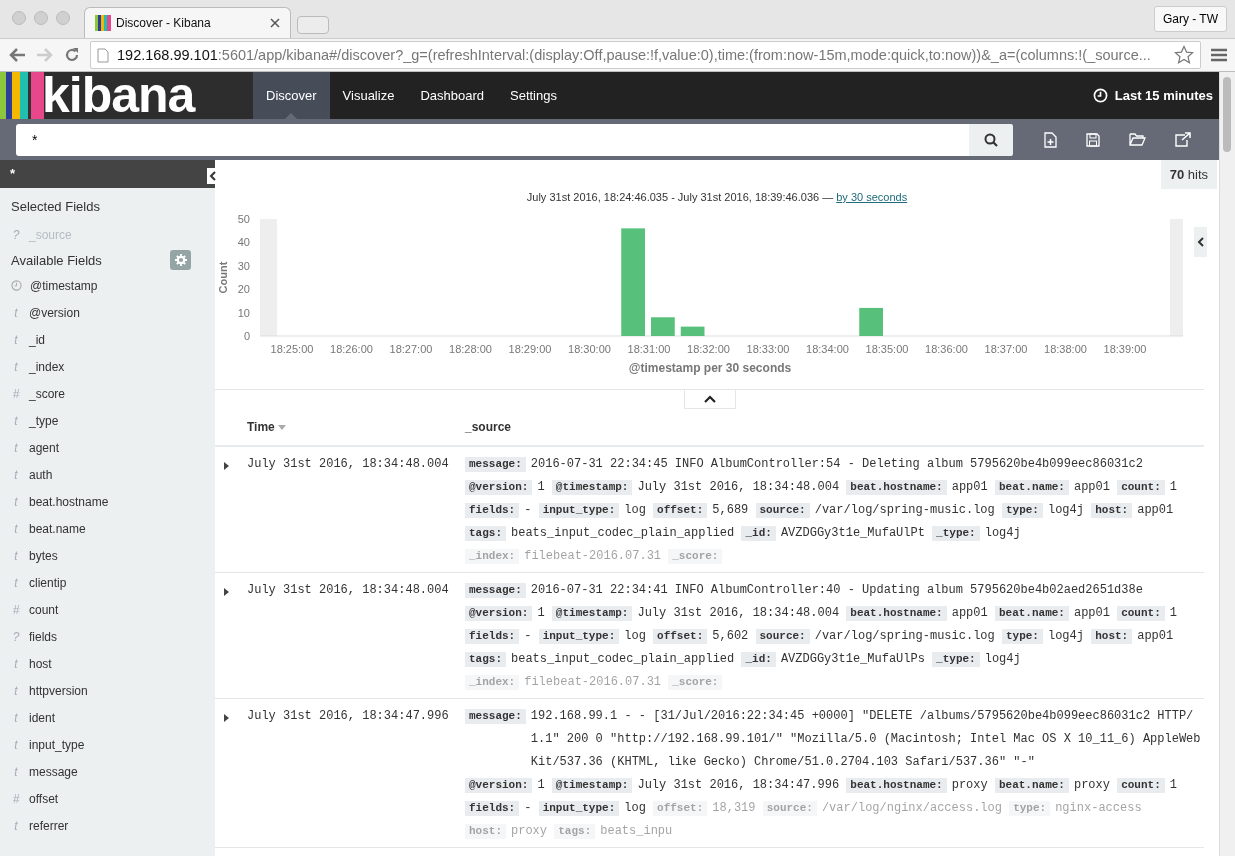  I want to click on field-item: t host, so click(107, 663).